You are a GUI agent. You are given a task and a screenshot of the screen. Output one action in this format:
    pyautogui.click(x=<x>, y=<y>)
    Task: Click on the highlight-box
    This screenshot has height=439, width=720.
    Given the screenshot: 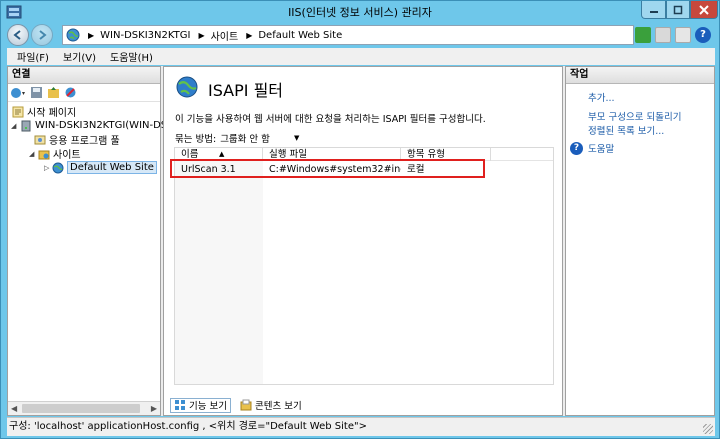 What is the action you would take?
    pyautogui.click(x=327, y=168)
    